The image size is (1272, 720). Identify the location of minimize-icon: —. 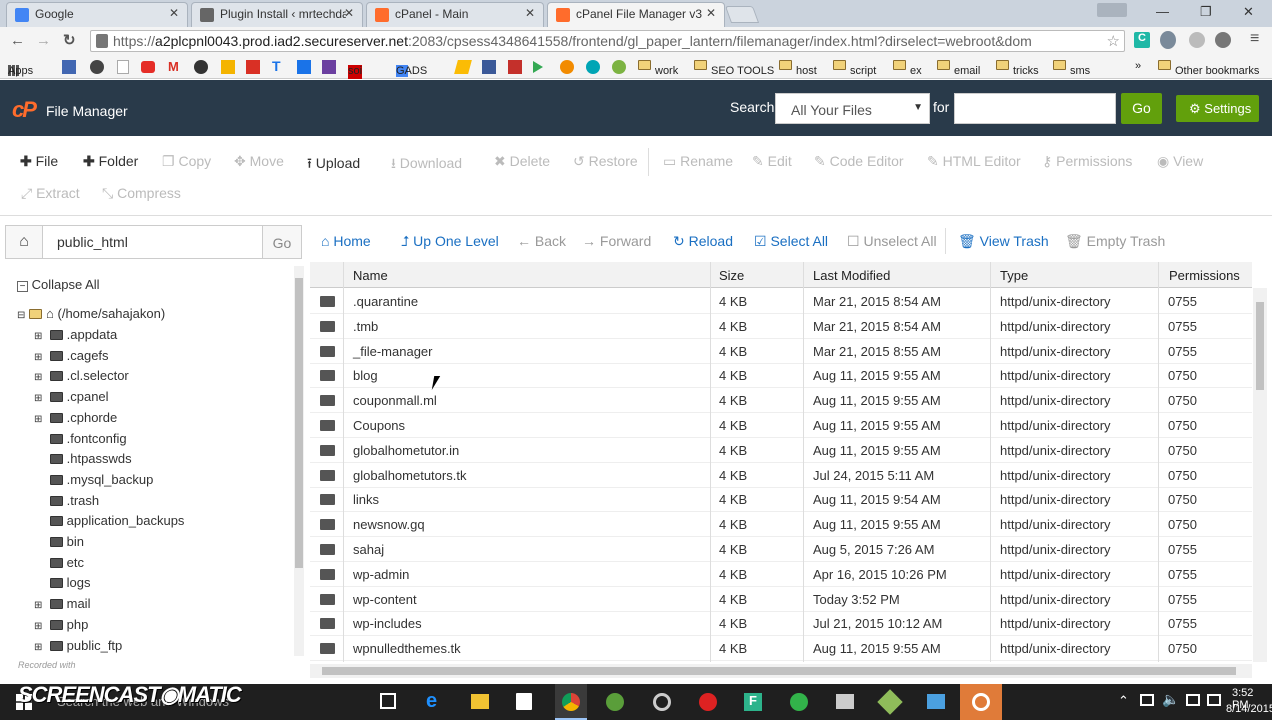
(1162, 11).